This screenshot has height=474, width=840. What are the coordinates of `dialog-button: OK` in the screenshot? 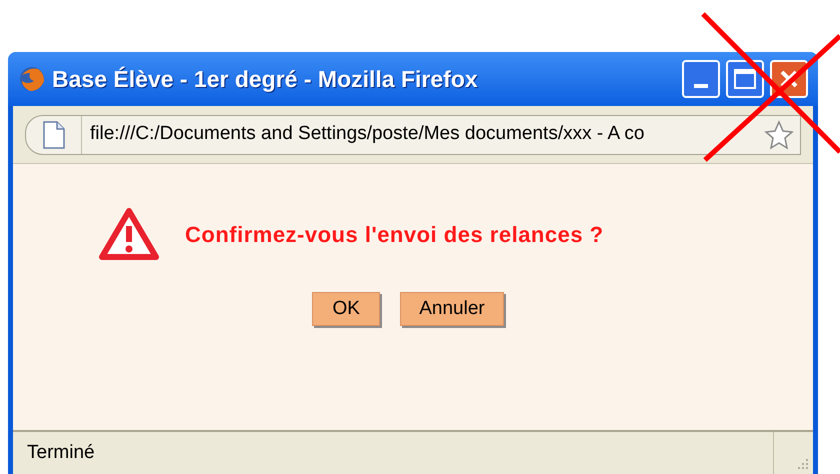 It's located at (346, 309).